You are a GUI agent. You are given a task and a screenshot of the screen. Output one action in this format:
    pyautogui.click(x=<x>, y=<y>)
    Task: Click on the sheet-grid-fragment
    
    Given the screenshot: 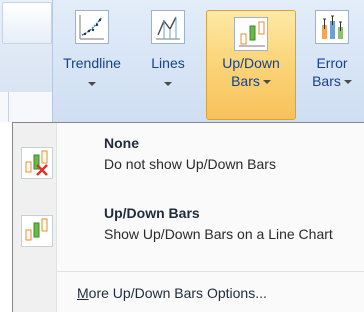 What is the action you would take?
    pyautogui.click(x=26, y=107)
    